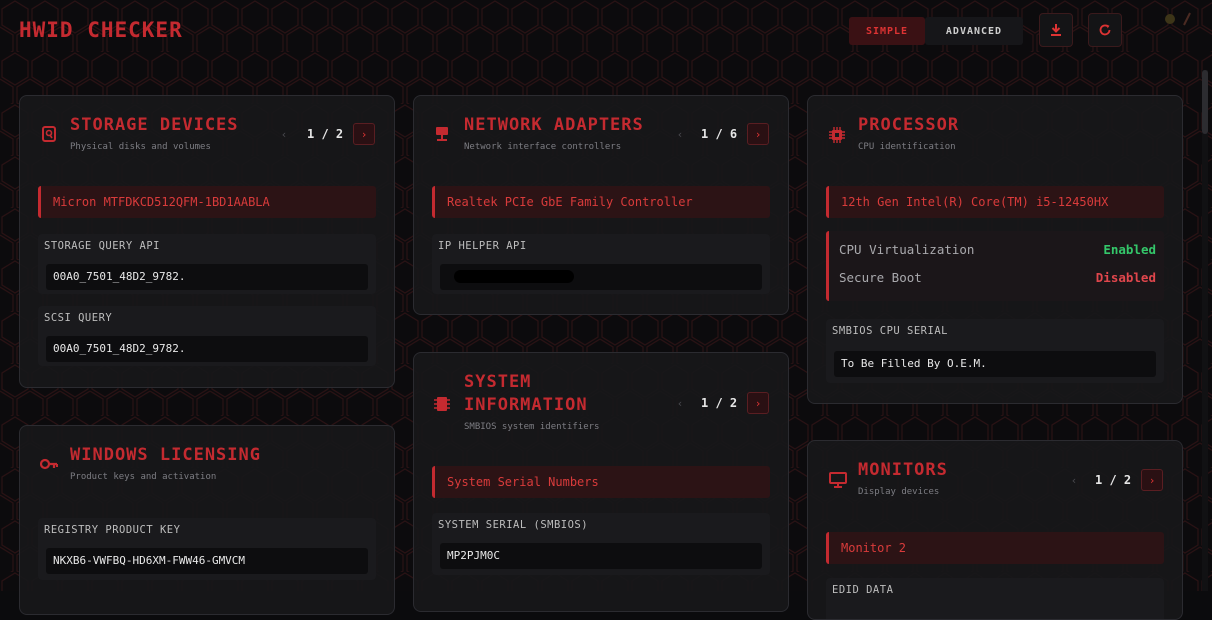 The image size is (1212, 620). Describe the element at coordinates (890, 331) in the screenshot. I see `smbios-cpu-serial-label: SMBIOS CPU SERIAL` at that location.